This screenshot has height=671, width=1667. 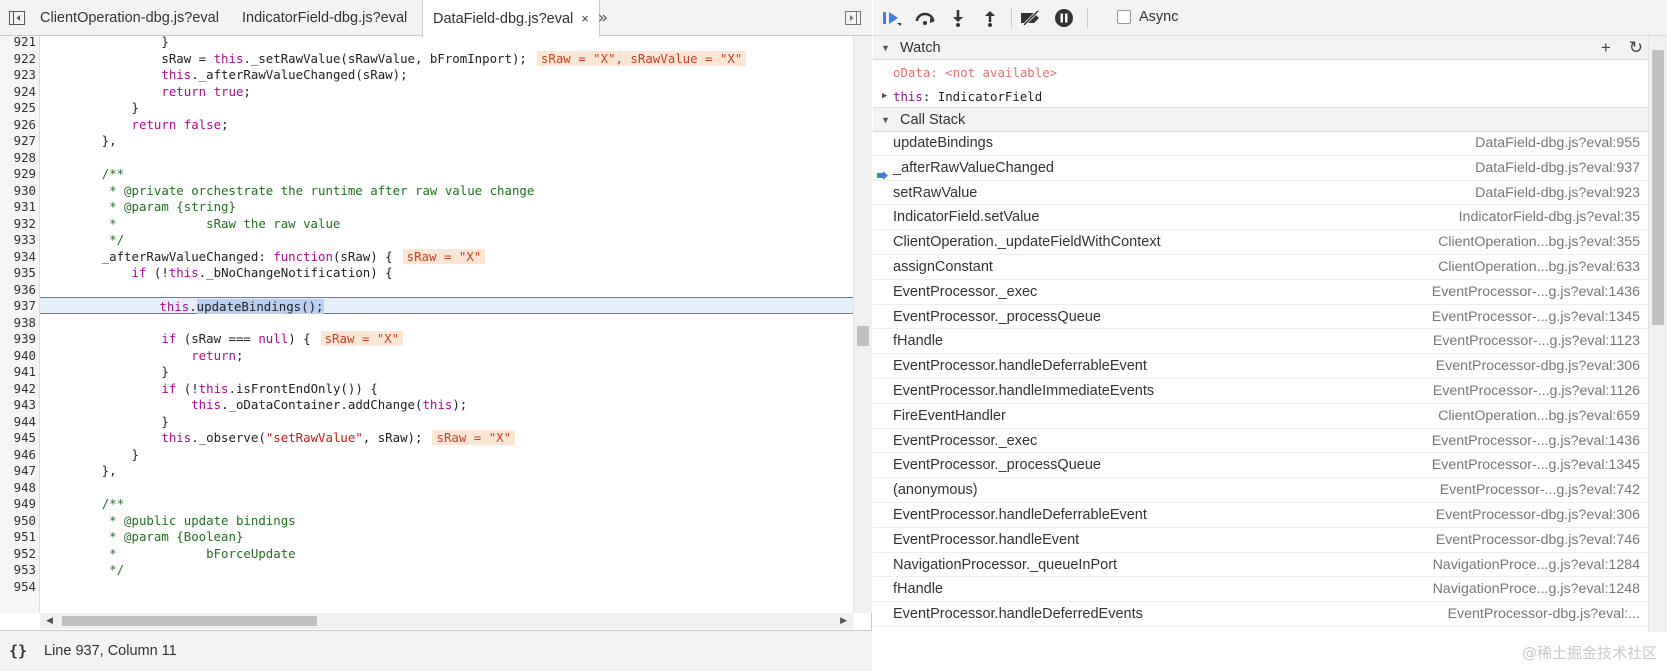 What do you see at coordinates (18, 58) in the screenshot?
I see `line-number: 922` at bounding box center [18, 58].